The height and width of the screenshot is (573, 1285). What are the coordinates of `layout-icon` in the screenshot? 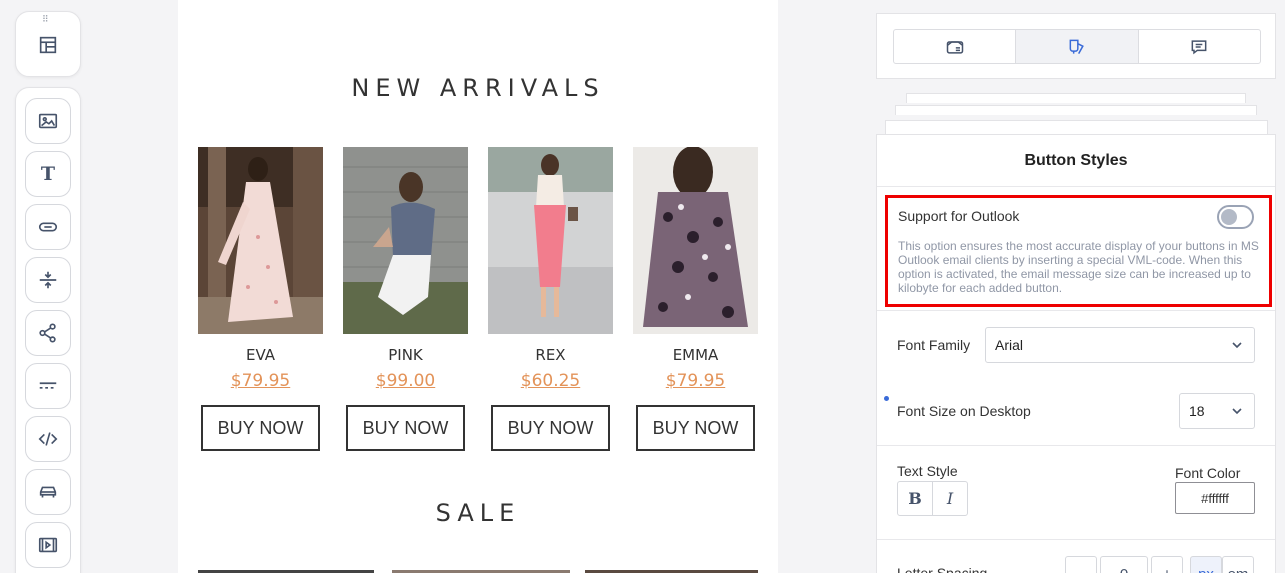 It's located at (48, 45).